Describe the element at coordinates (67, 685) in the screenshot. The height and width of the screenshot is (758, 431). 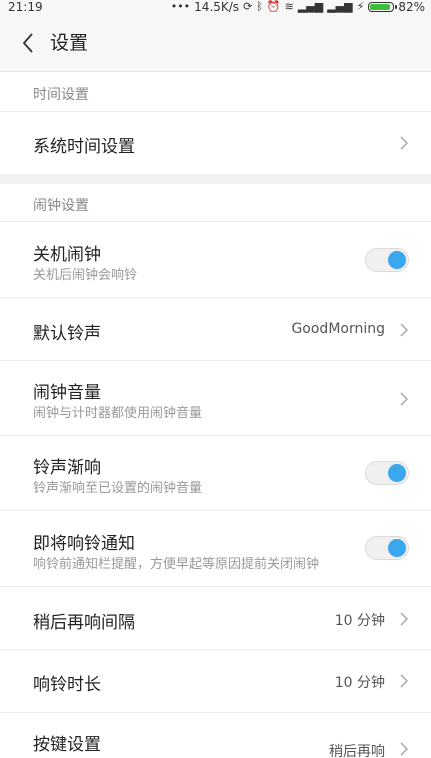
I see `row-title: 响铃时长` at that location.